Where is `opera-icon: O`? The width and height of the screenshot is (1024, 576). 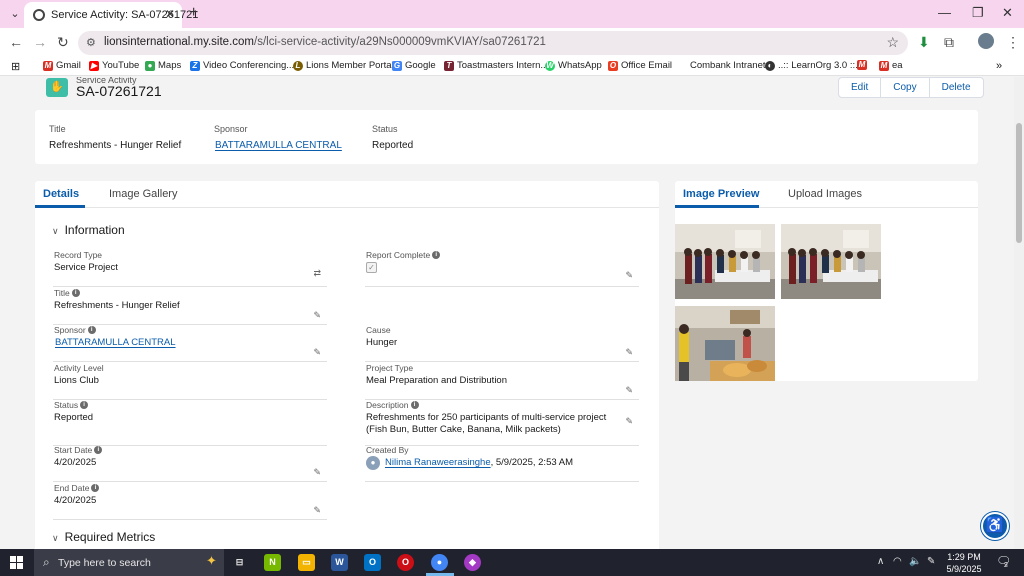 opera-icon: O is located at coordinates (405, 562).